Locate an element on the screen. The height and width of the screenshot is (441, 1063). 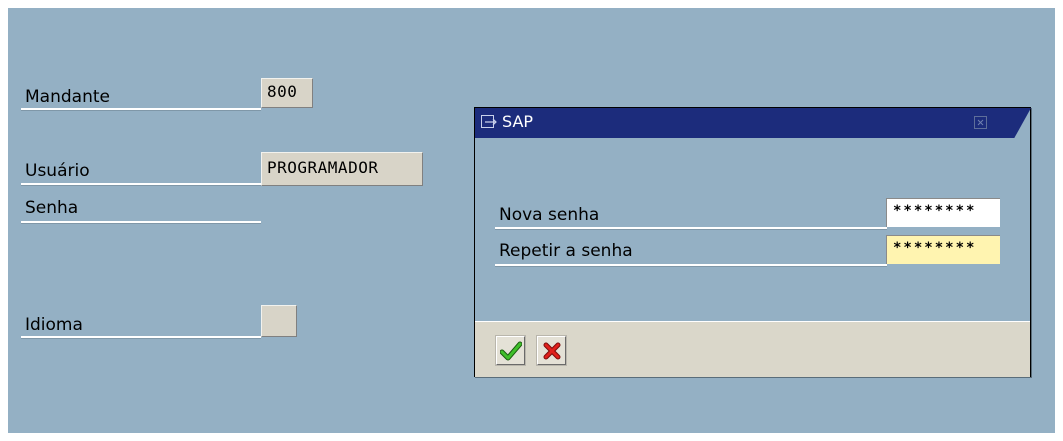
confirm-button is located at coordinates (510, 350).